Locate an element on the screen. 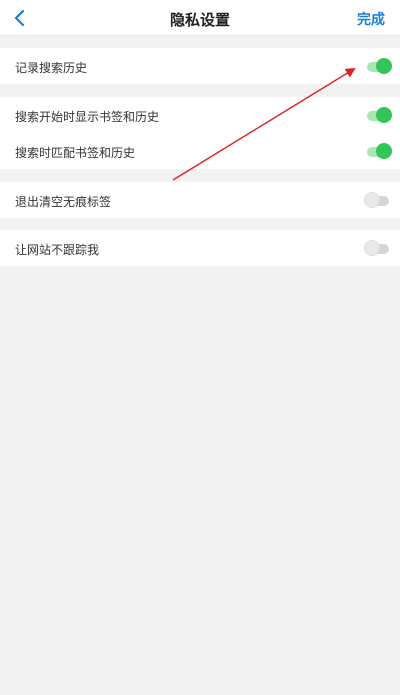 Image resolution: width=400 pixels, height=695 pixels. setting-row-clear-incognito: 退出清空无痕标签 is located at coordinates (200, 200).